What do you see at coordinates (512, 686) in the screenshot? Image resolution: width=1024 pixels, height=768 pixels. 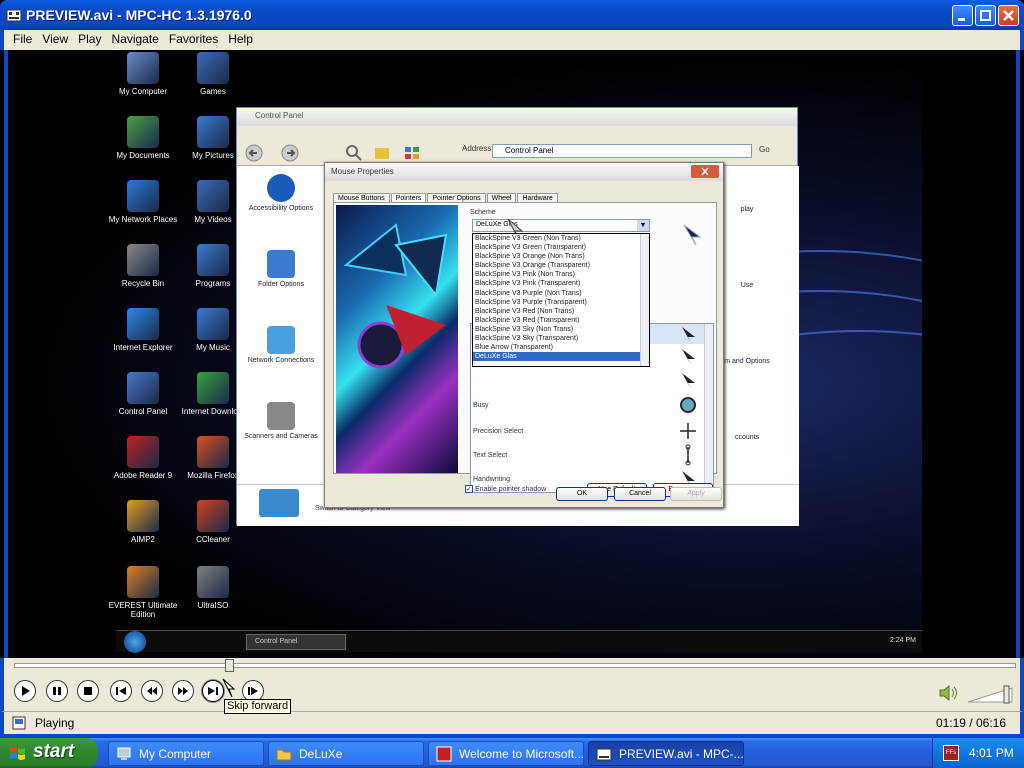 I see `playback-controls: Skip forward` at bounding box center [512, 686].